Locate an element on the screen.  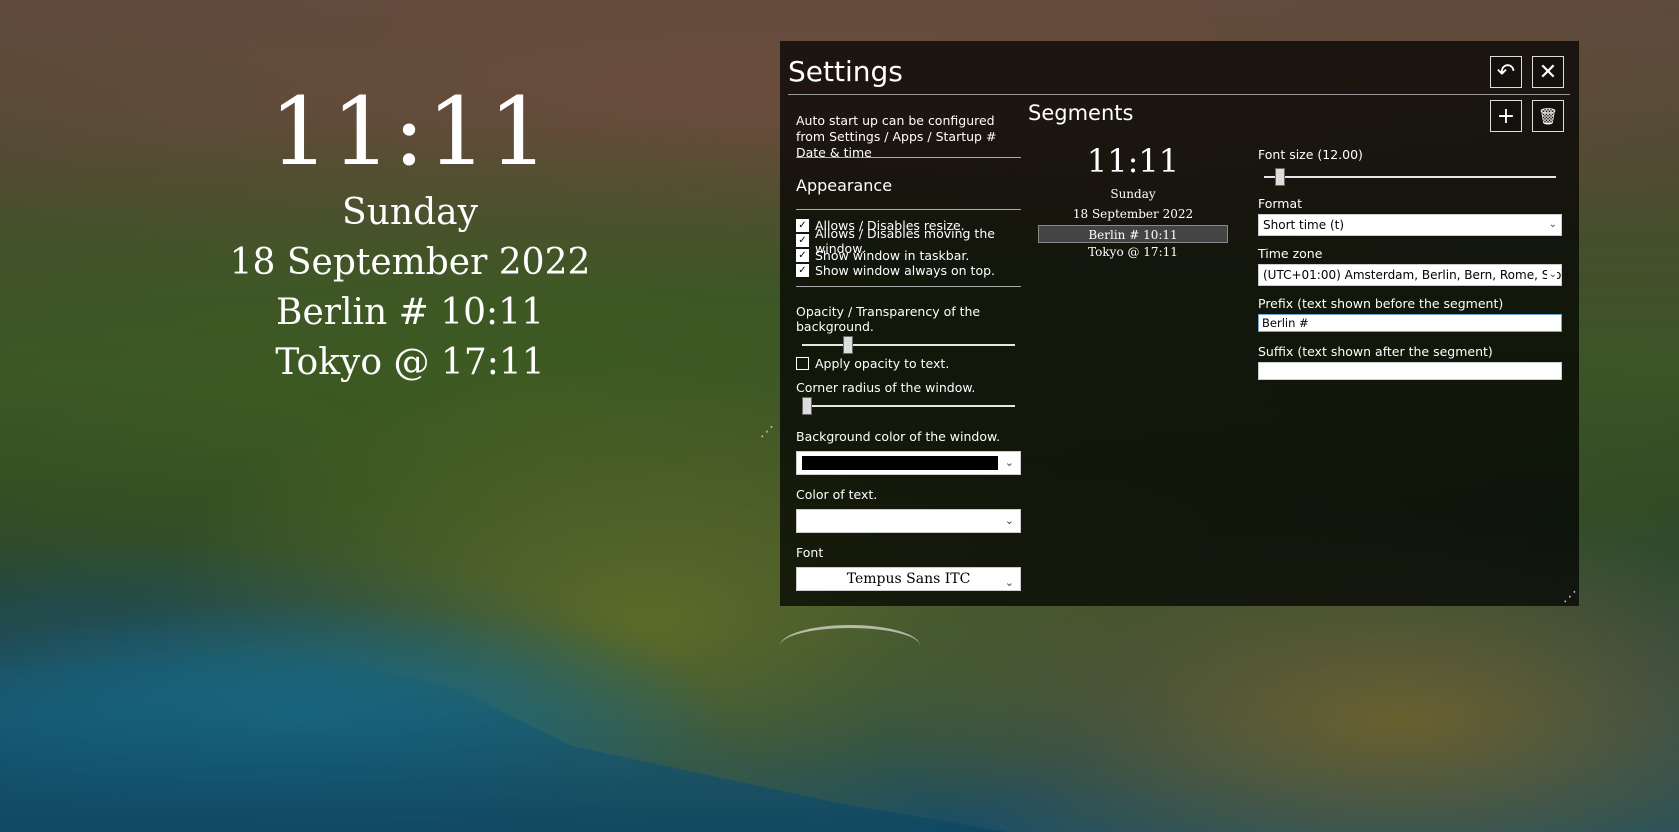
close-icon: ✕ is located at coordinates (1548, 72).